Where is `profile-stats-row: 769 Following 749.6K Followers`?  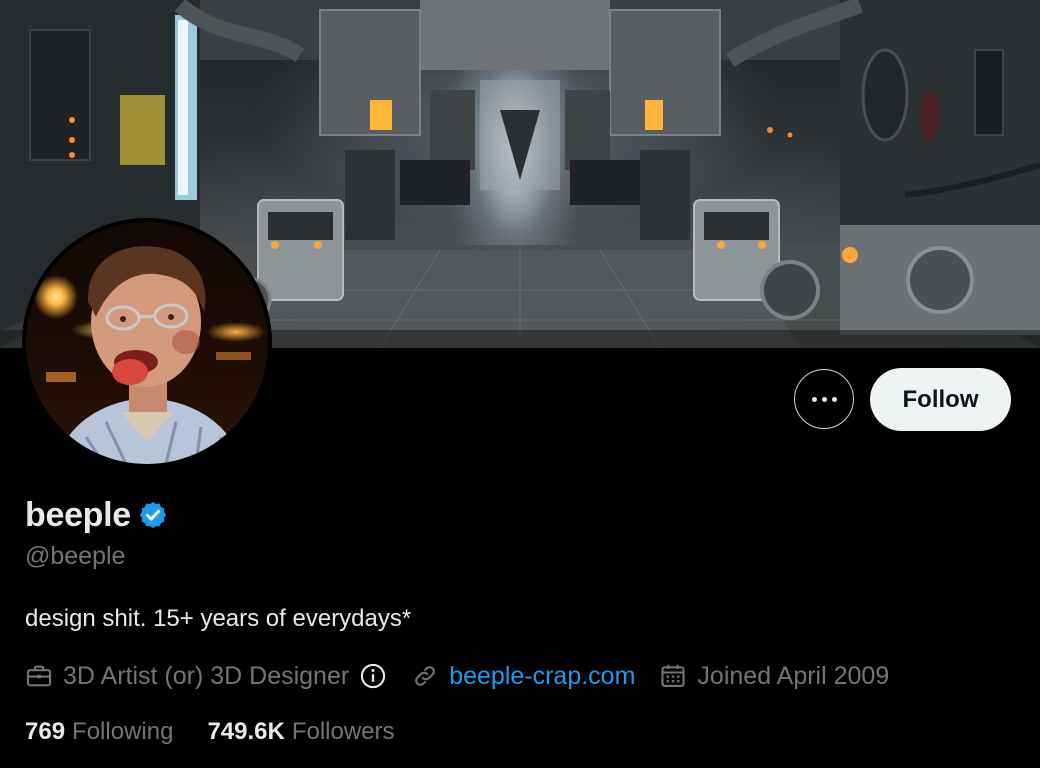 profile-stats-row: 769 Following 749.6K Followers is located at coordinates (210, 732).